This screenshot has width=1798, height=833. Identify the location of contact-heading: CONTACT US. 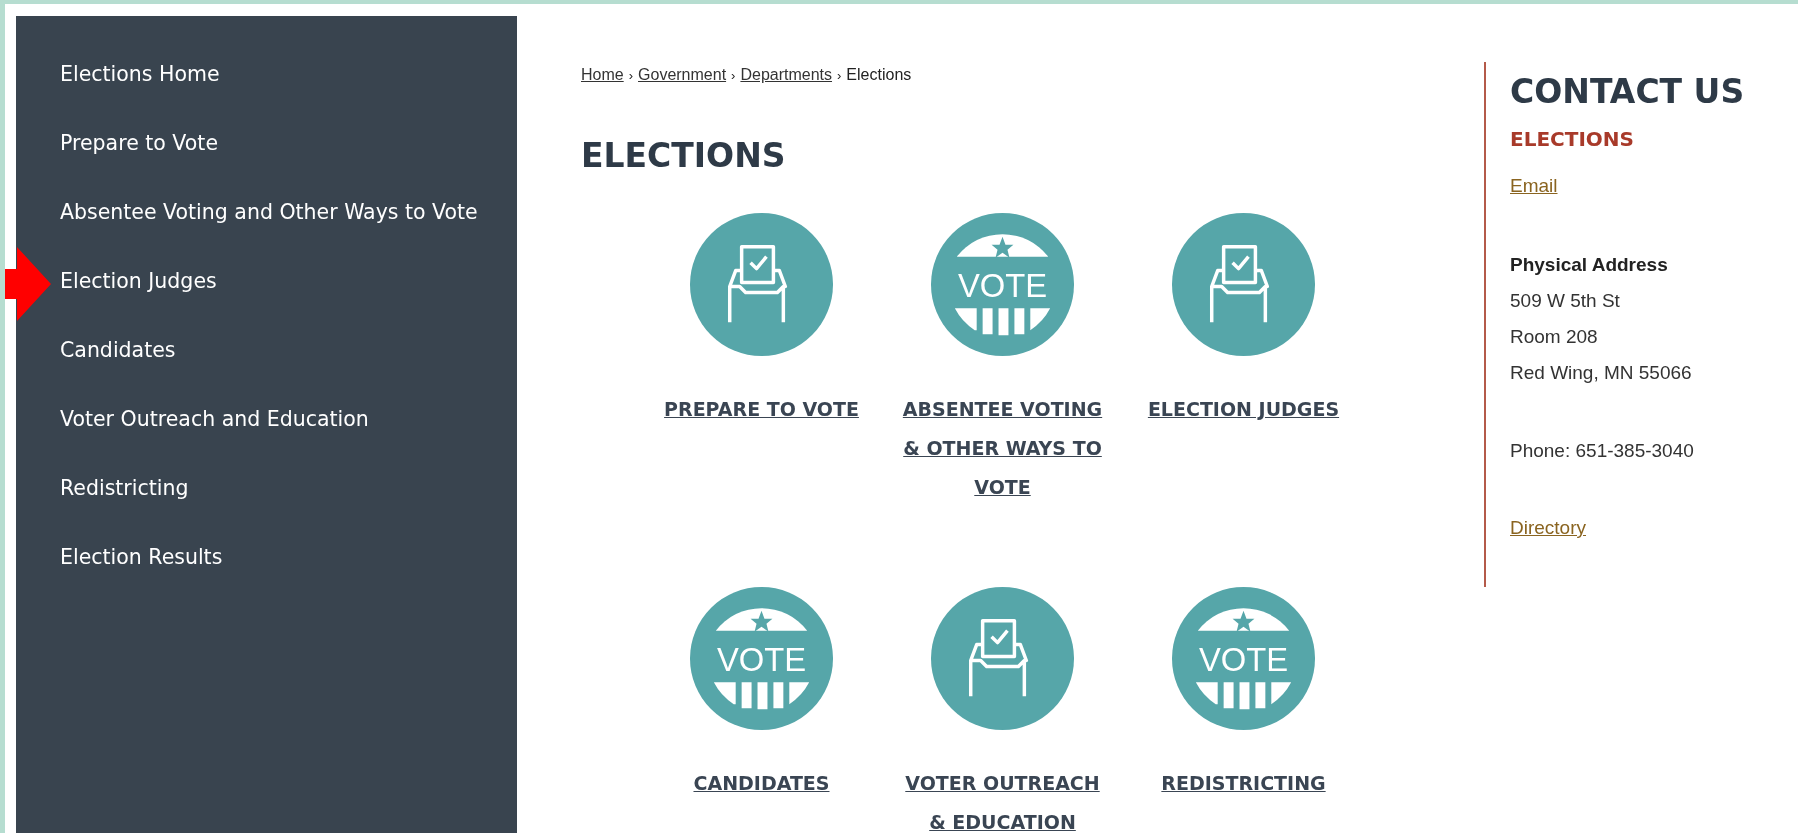
(1627, 91).